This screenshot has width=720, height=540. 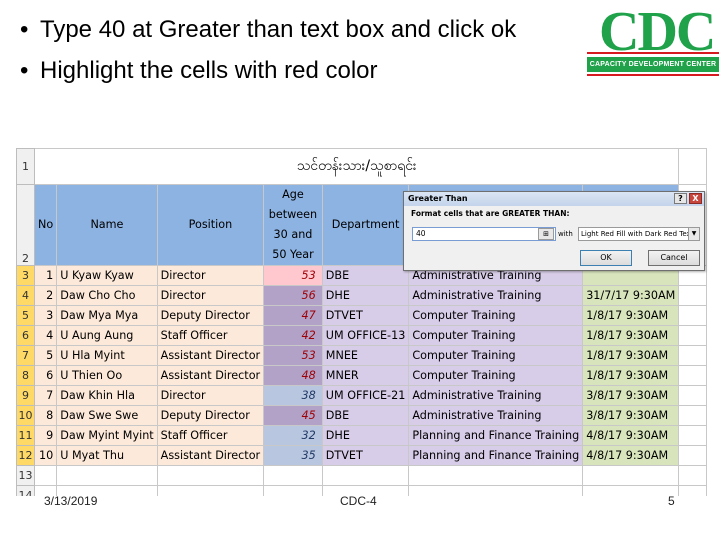 What do you see at coordinates (210, 435) in the screenshot?
I see `cell-position: Staff Officer` at bounding box center [210, 435].